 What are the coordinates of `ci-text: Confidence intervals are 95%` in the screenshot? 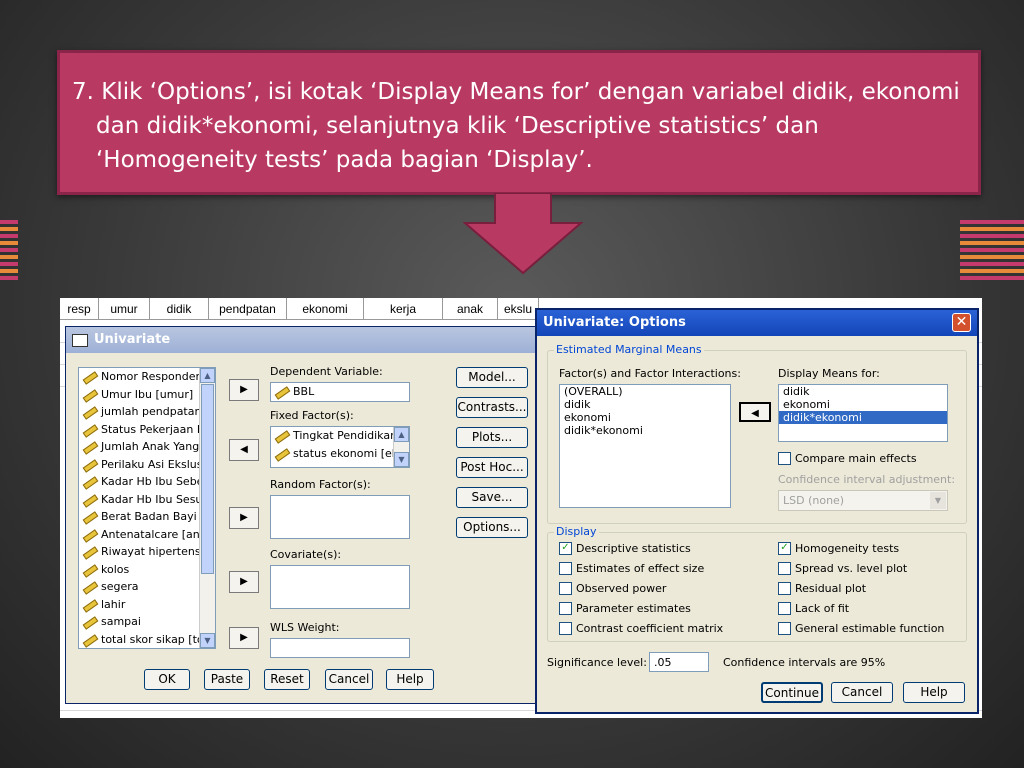 It's located at (804, 662).